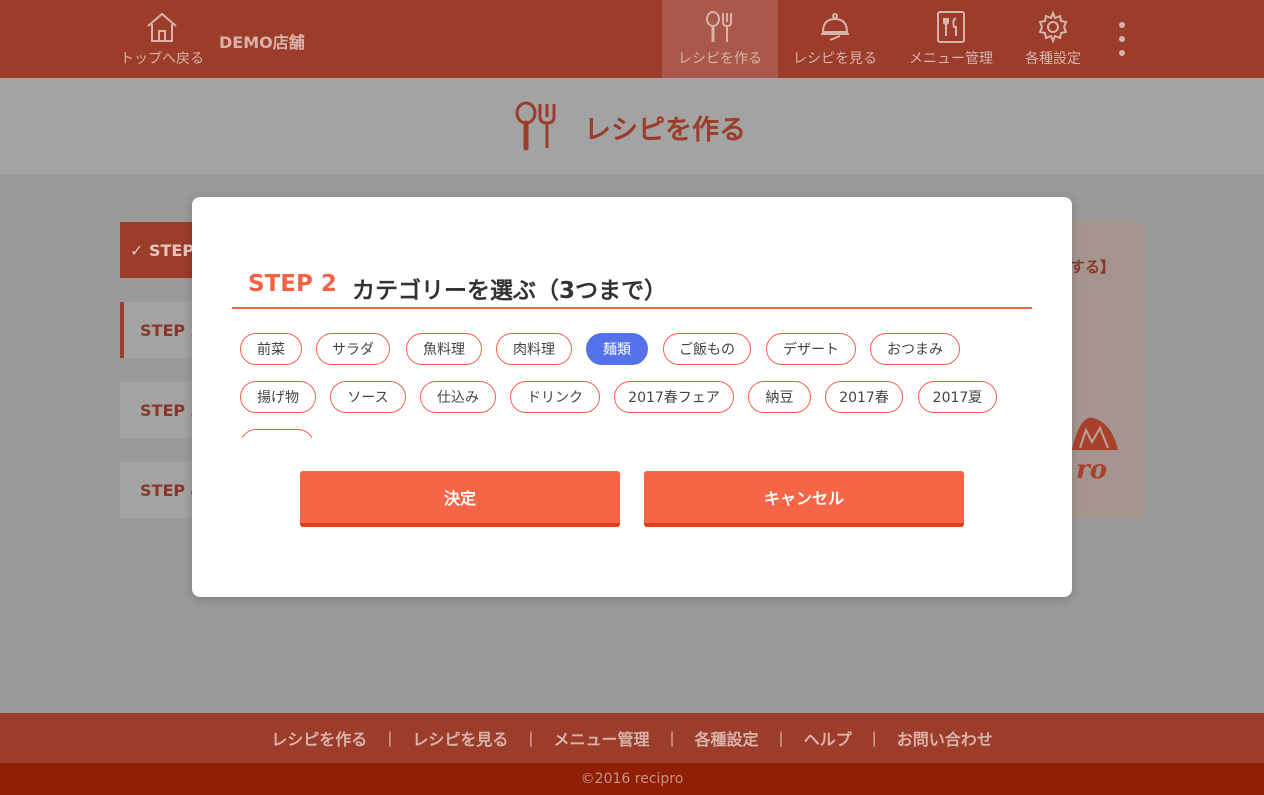  I want to click on top-nav-bar: トップへ戻る DEMO店舗 レシピを作る レシピを見る メニュー管理 各種設定, so click(632, 39).